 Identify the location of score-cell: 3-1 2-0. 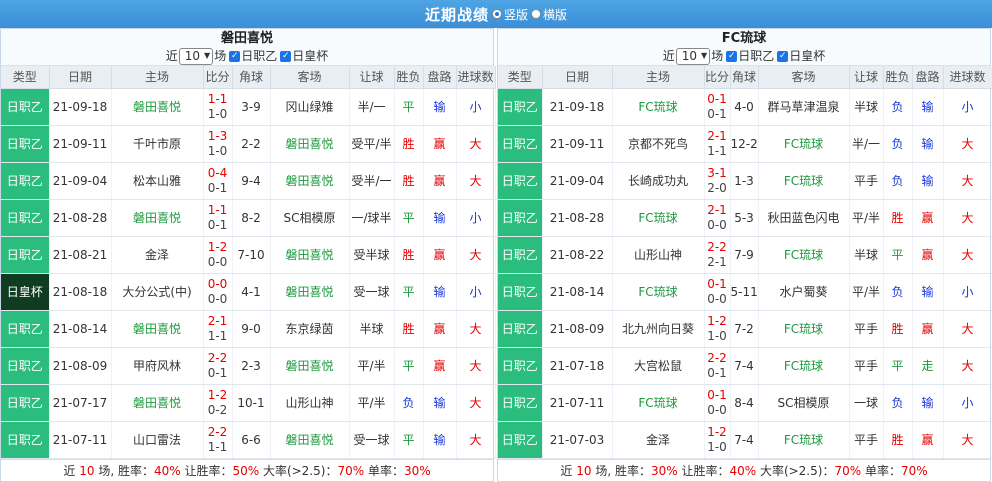
(717, 181).